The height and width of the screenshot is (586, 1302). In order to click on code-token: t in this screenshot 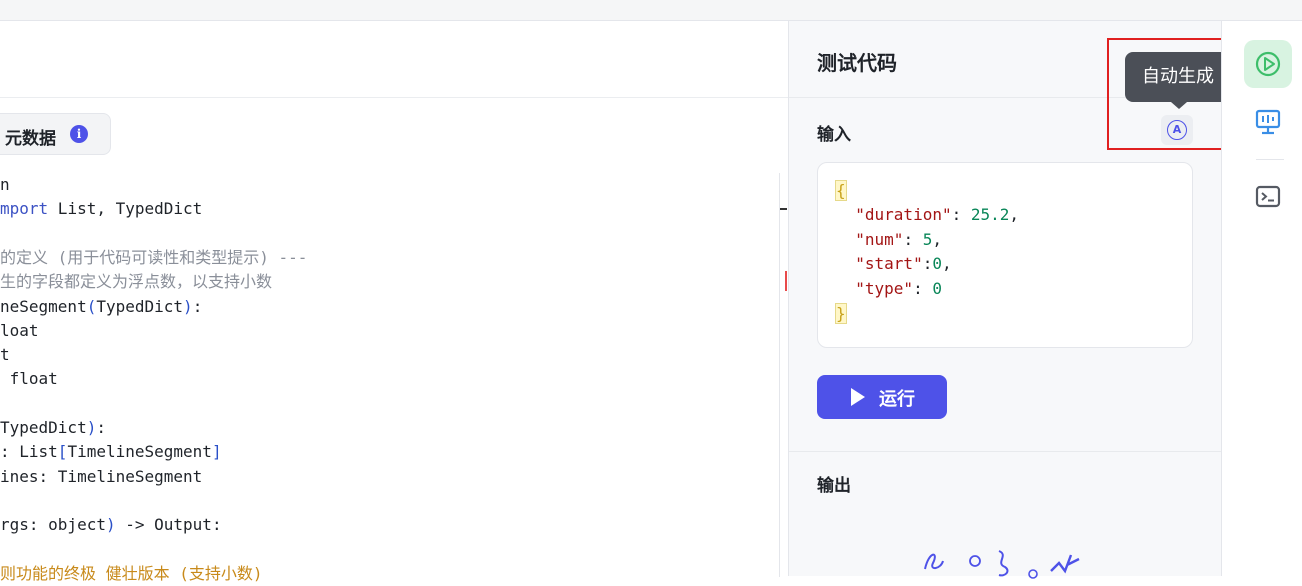, I will do `click(5, 355)`.